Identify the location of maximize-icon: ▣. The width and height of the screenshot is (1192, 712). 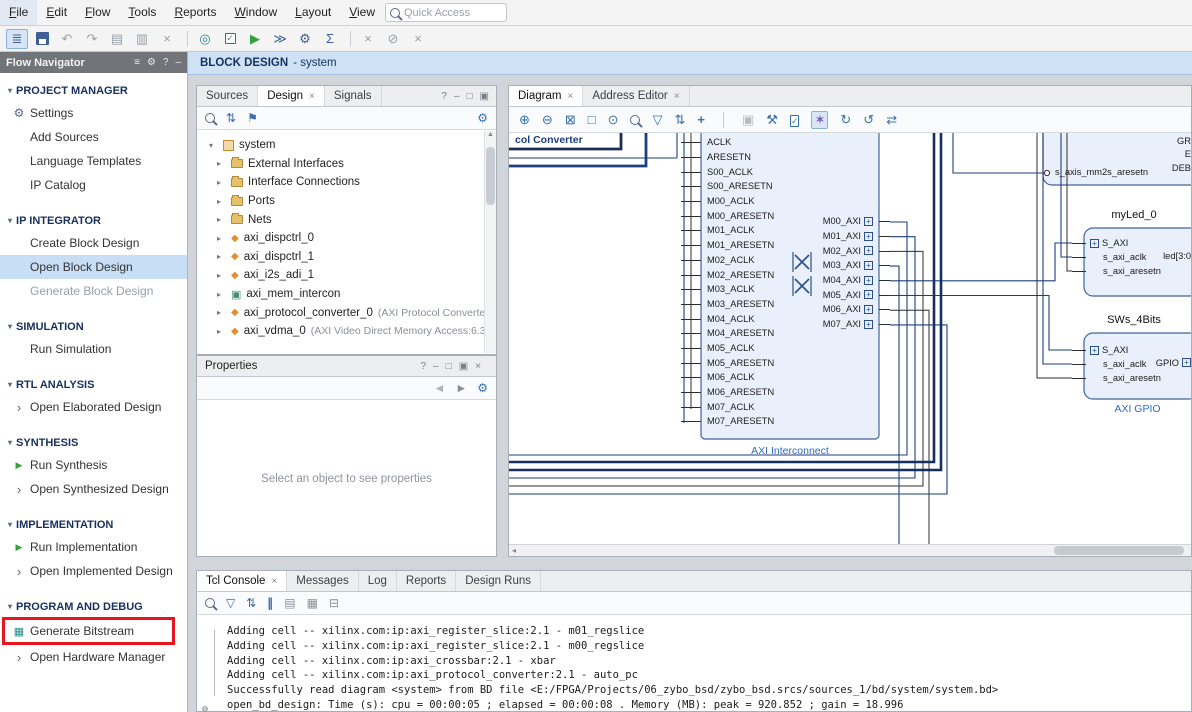
(484, 96).